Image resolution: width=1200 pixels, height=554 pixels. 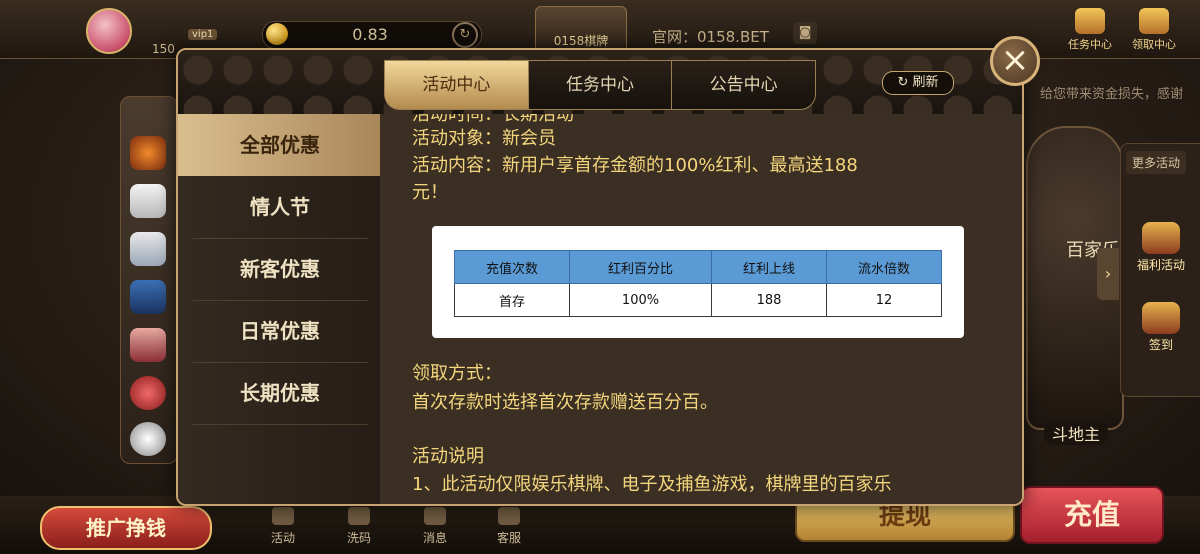 I want to click on tab-announcement-center: 公告中心, so click(x=743, y=85).